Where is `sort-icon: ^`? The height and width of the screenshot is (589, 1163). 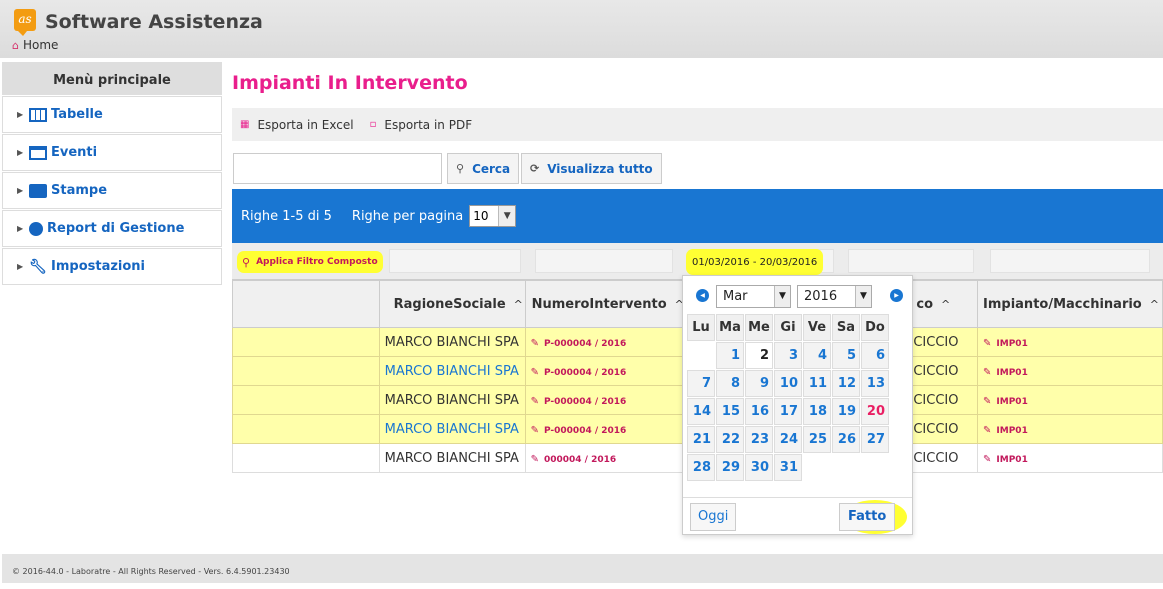 sort-icon: ^ is located at coordinates (518, 304).